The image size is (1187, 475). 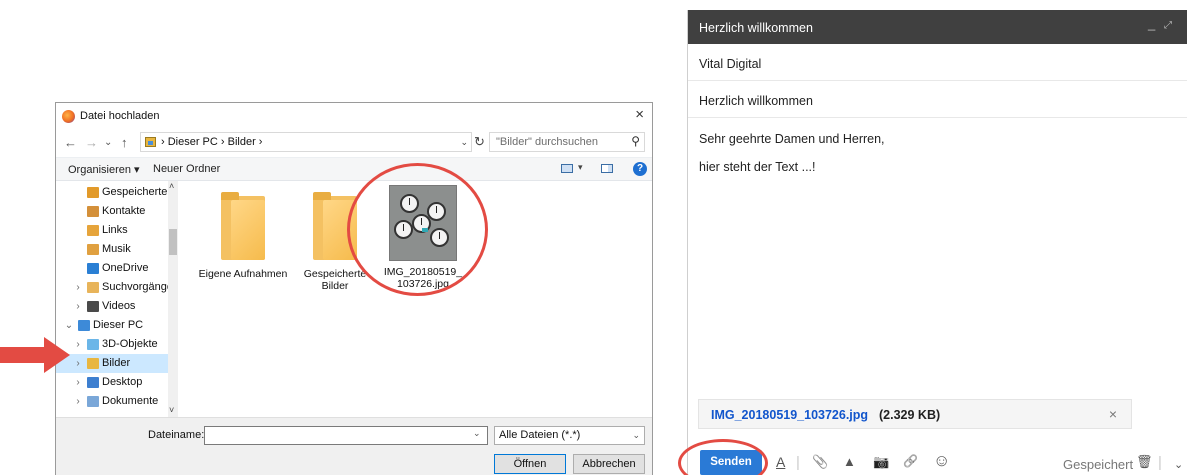 I want to click on sidebar-item-kontakte: Kontakte, so click(x=112, y=211).